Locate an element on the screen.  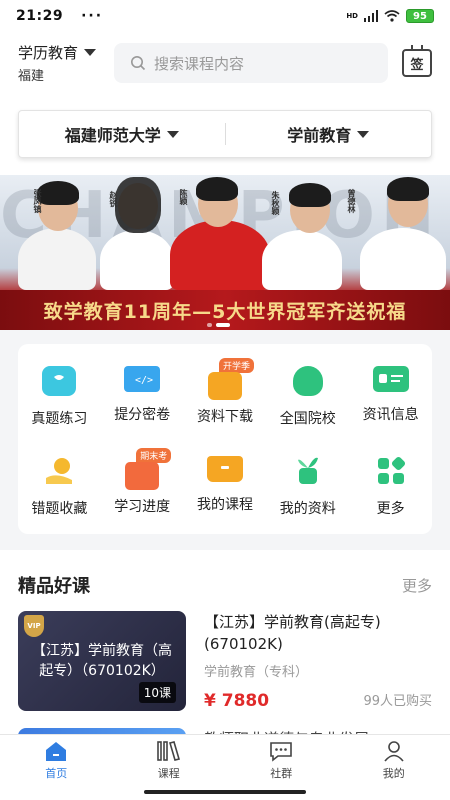
person-icon is located at coordinates (394, 751).